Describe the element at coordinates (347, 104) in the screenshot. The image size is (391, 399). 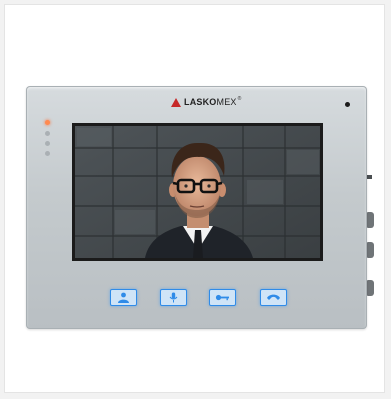
I see `camera-lens` at that location.